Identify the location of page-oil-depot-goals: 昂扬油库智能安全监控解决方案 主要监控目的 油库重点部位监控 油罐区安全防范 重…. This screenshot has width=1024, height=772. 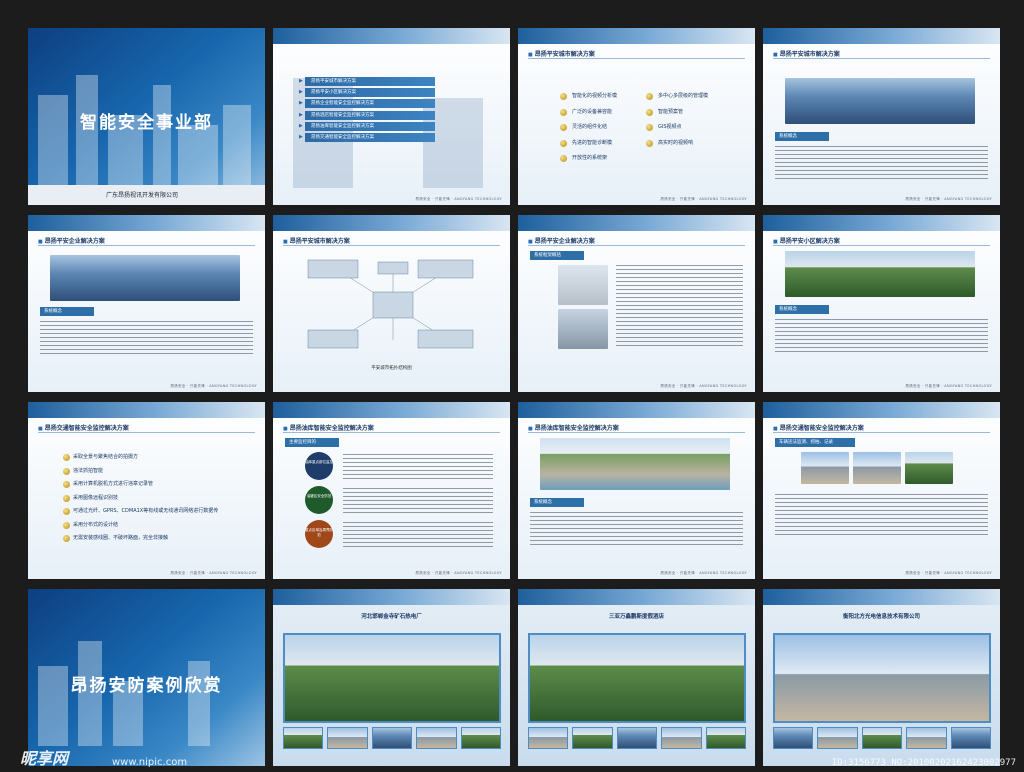
(391, 490).